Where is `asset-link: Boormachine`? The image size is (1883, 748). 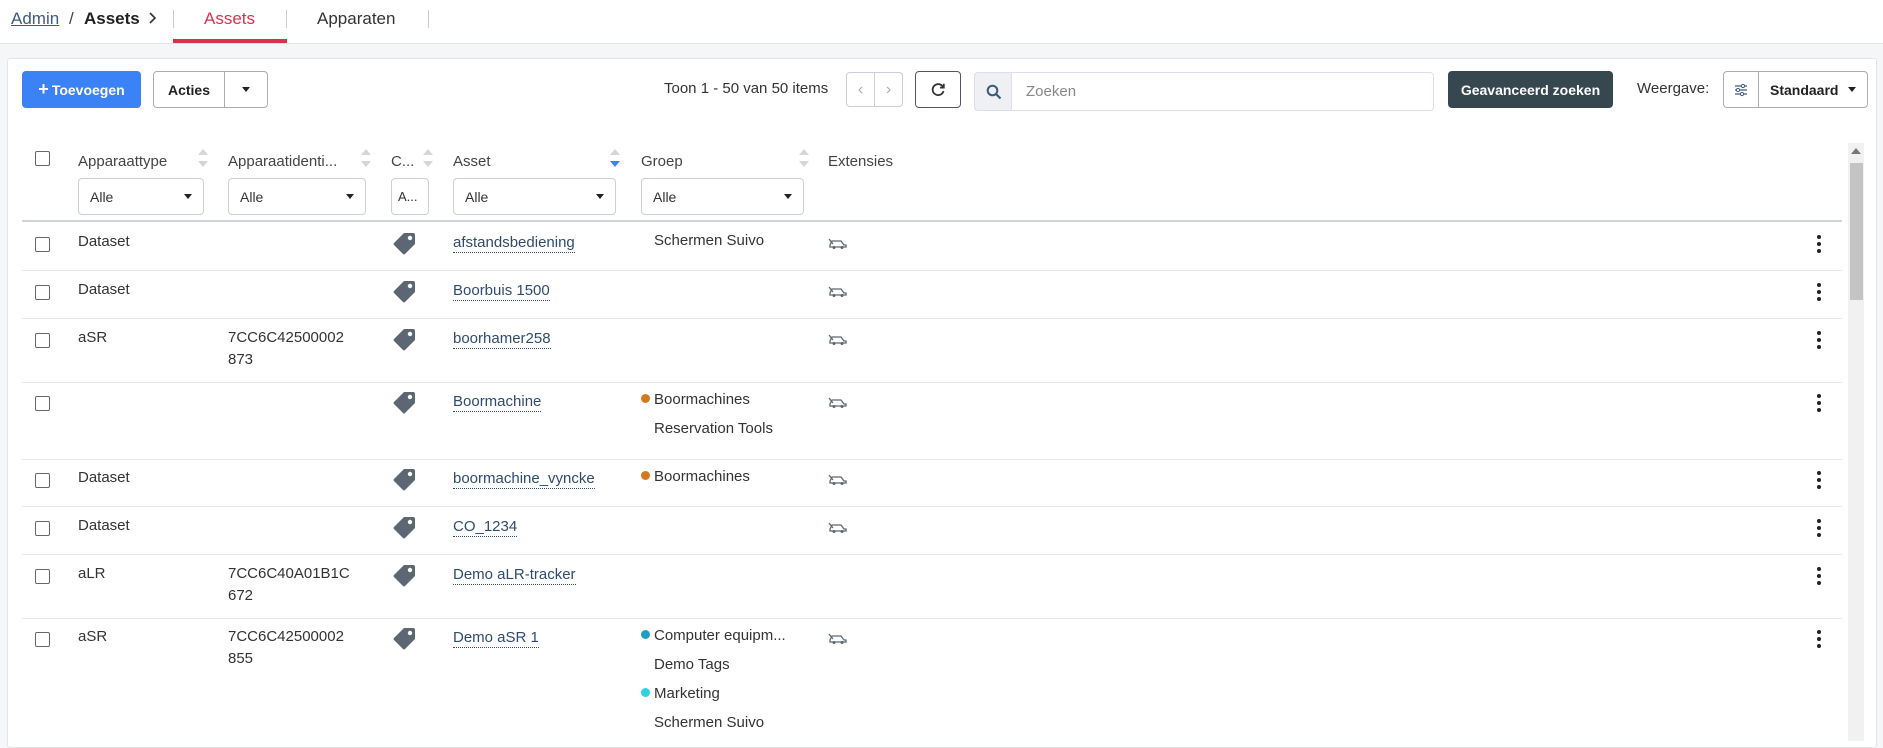
asset-link: Boormachine is located at coordinates (497, 402).